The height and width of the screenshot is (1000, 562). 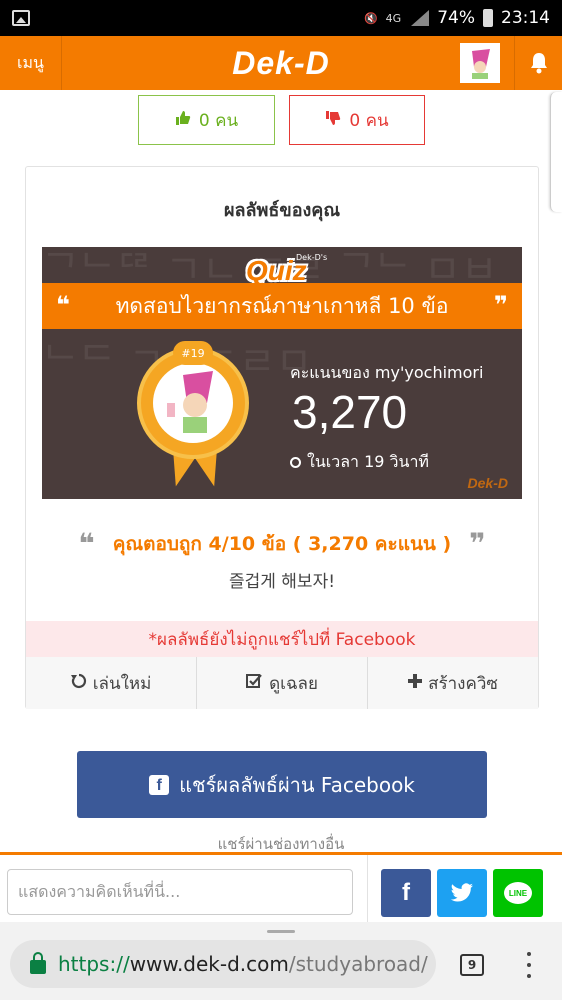 I want to click on thumbs-down-icon, so click(x=333, y=120).